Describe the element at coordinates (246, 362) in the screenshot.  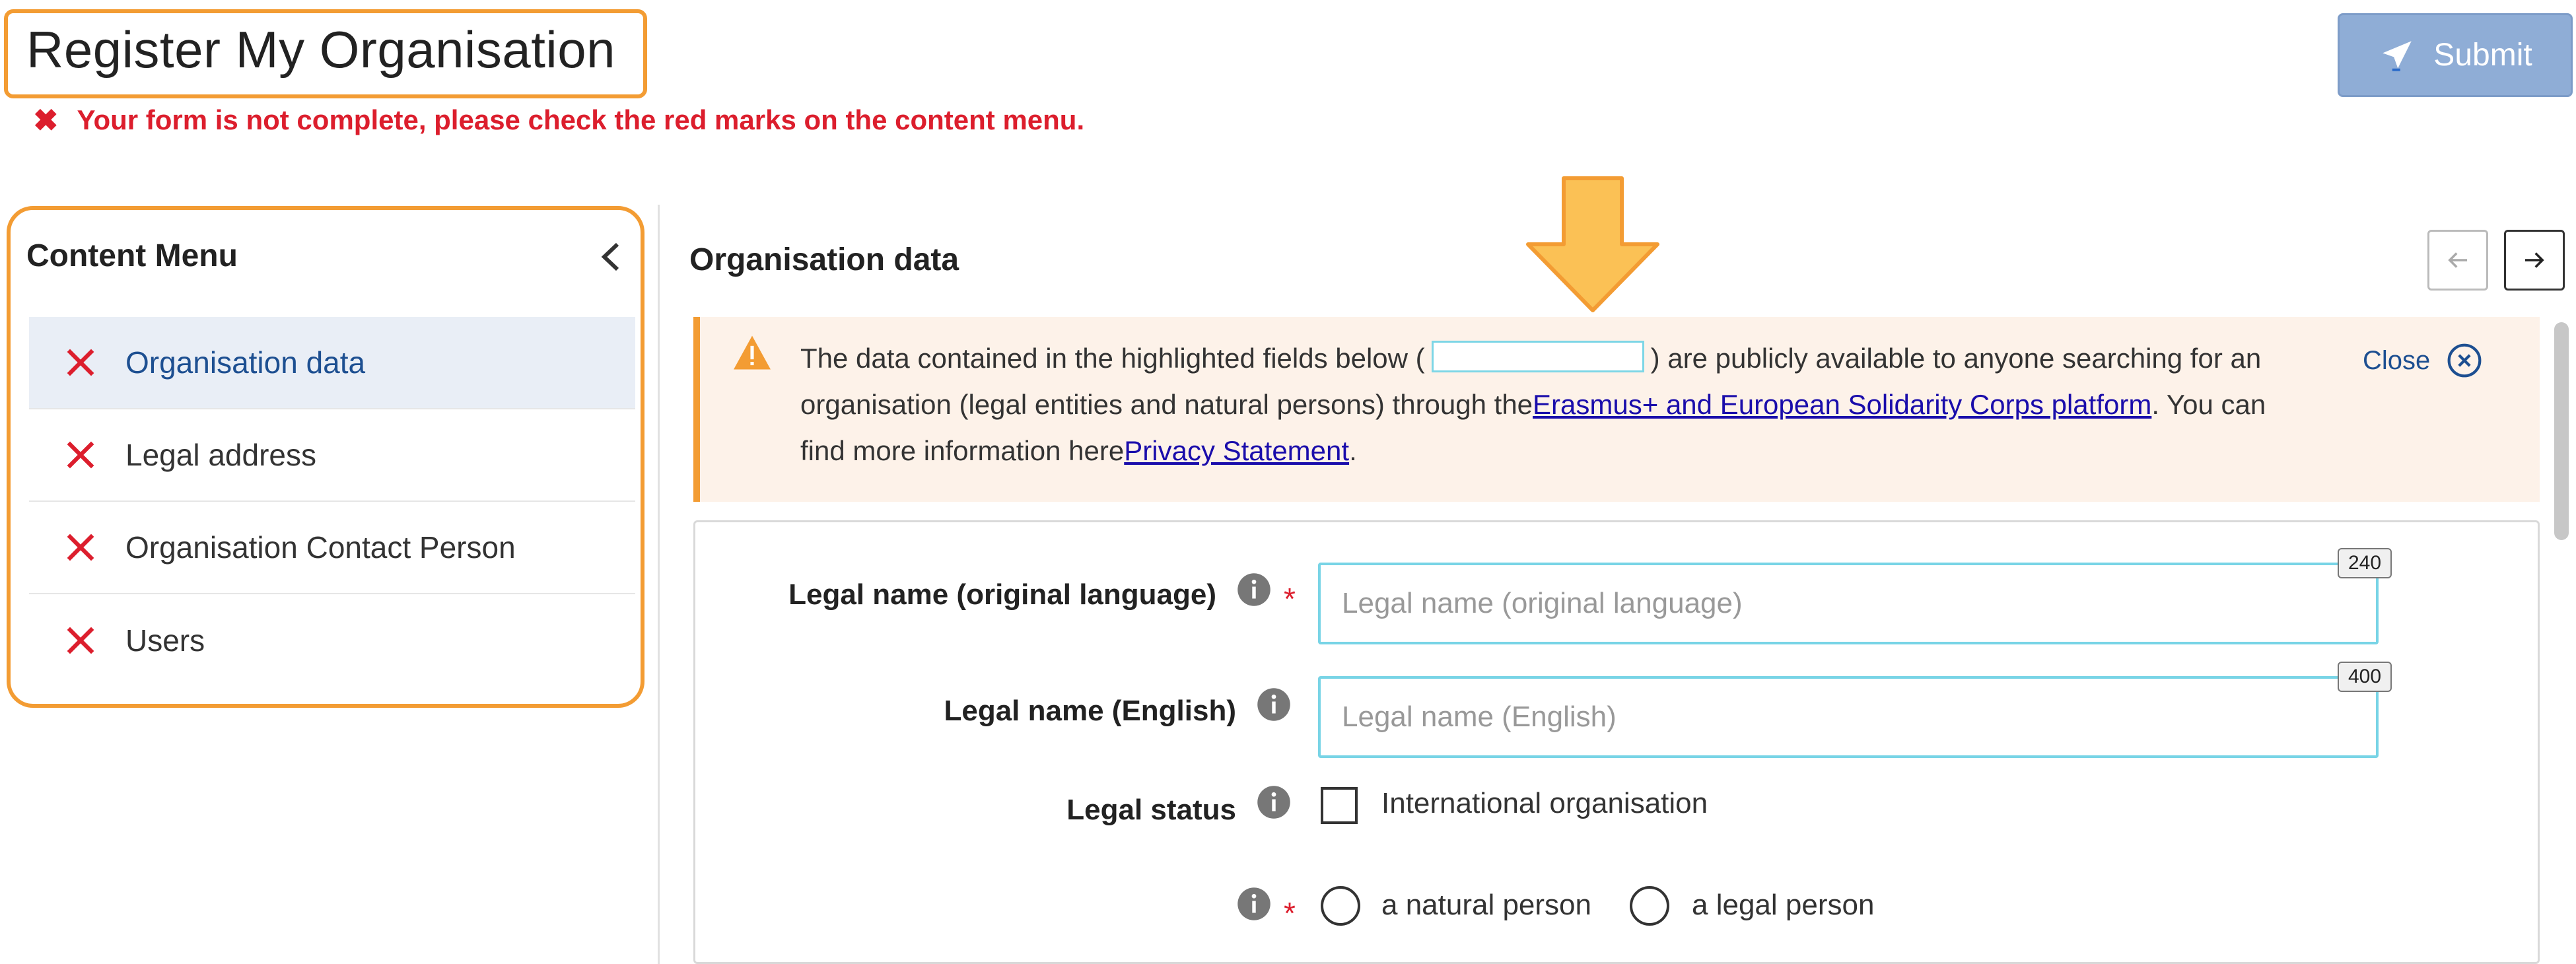
I see `menu-item-label: Organisation data` at that location.